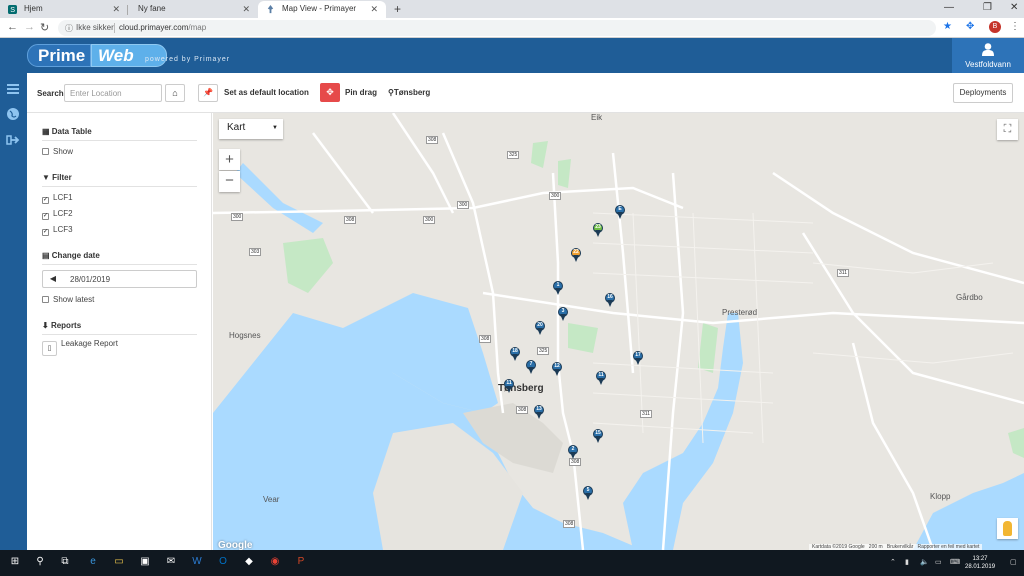 The image size is (1024, 576). I want to click on deployment-marker: 7, so click(531, 367).